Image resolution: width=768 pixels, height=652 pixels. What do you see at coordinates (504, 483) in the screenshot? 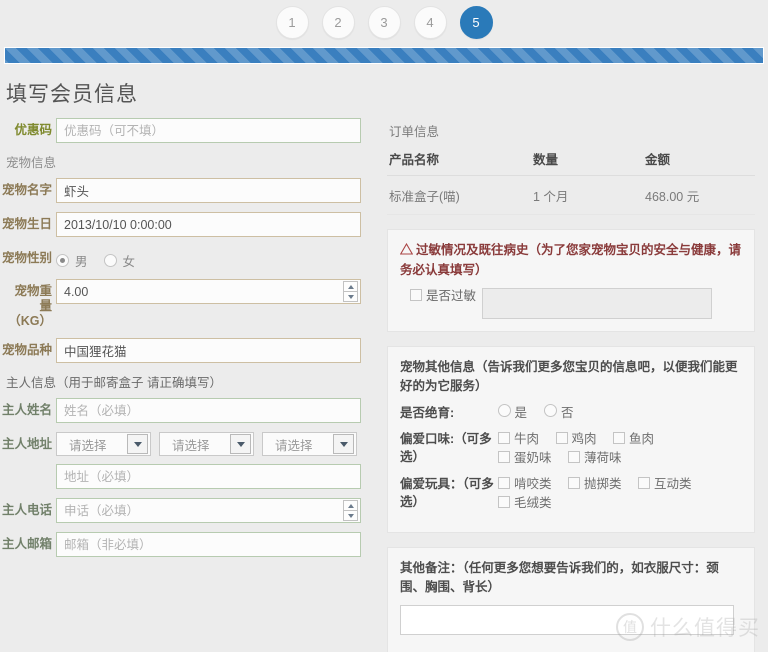
I see `toys-checkbox-chew` at bounding box center [504, 483].